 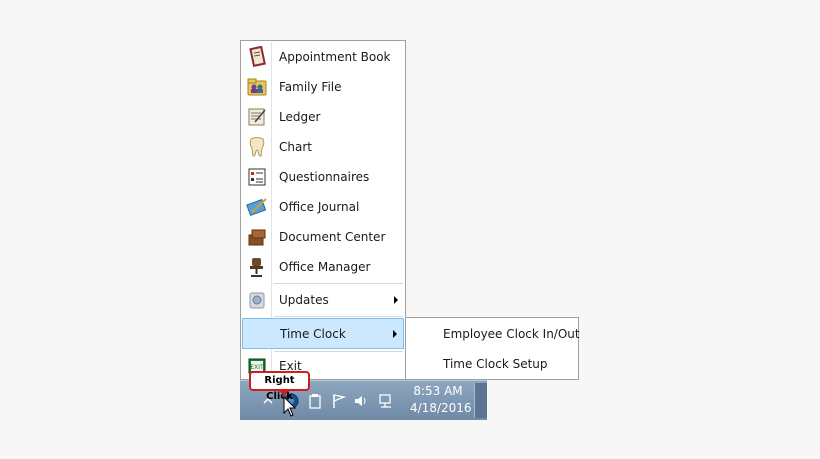 What do you see at coordinates (257, 267) in the screenshot?
I see `office-manager-icon` at bounding box center [257, 267].